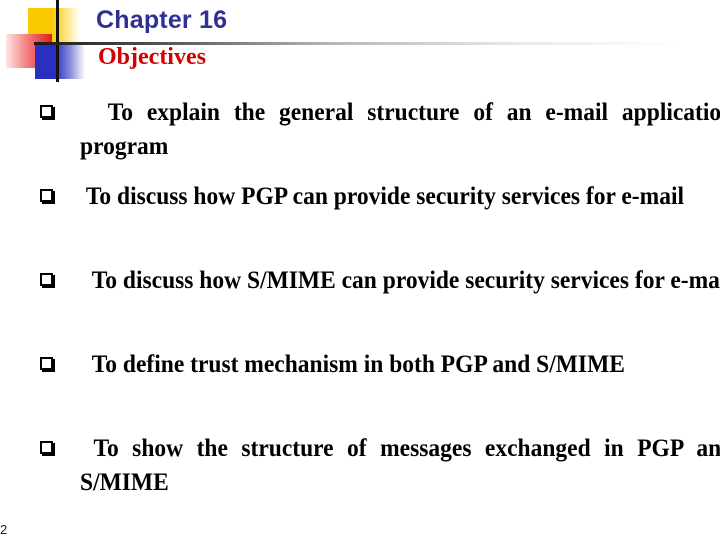 This screenshot has width=720, height=540. What do you see at coordinates (4, 529) in the screenshot?
I see `page-number: 2` at bounding box center [4, 529].